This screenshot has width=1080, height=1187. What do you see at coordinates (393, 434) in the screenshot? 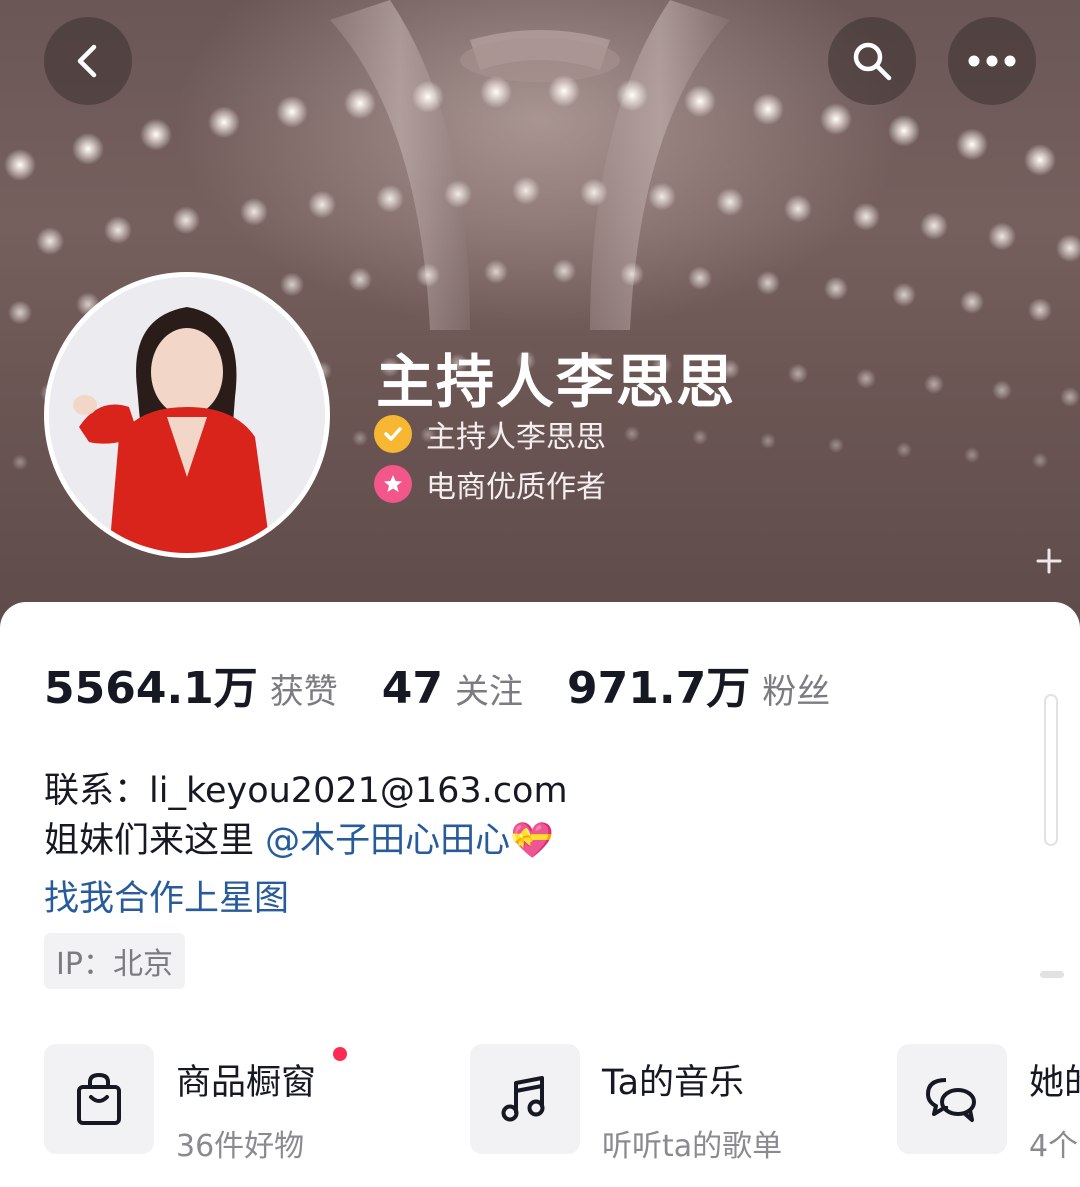
I see `verified-check-icon` at bounding box center [393, 434].